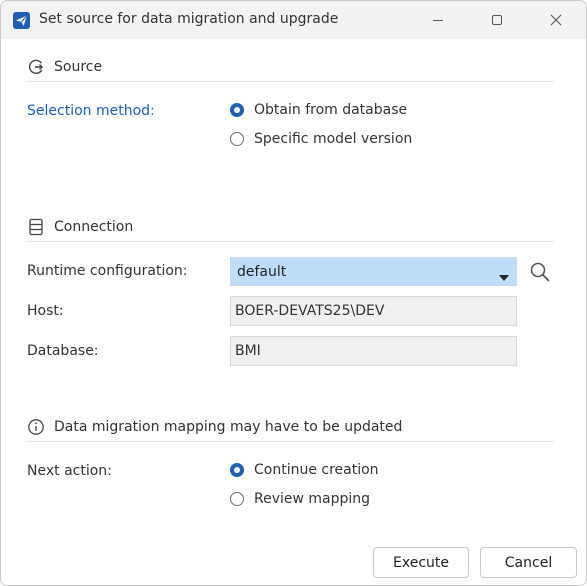  I want to click on runtime-configuration-select: default, so click(373, 271).